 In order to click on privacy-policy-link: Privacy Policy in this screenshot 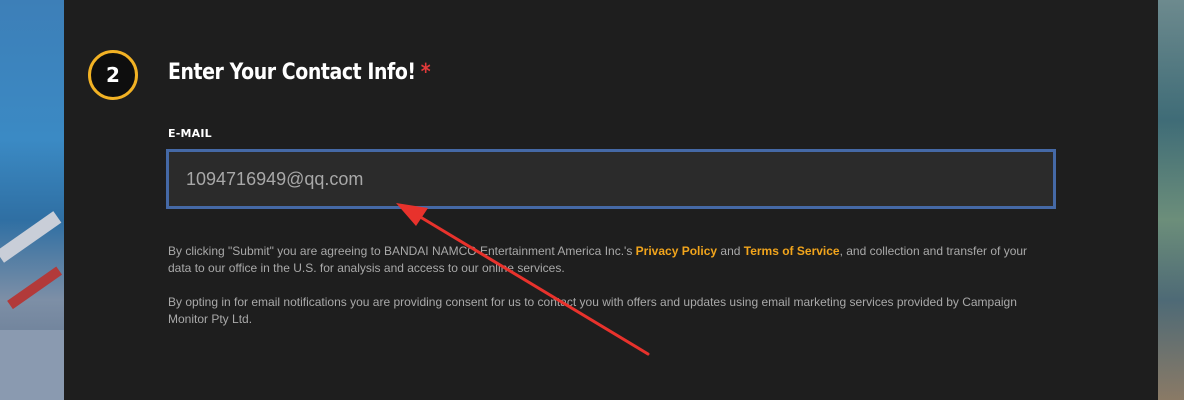, I will do `click(676, 251)`.